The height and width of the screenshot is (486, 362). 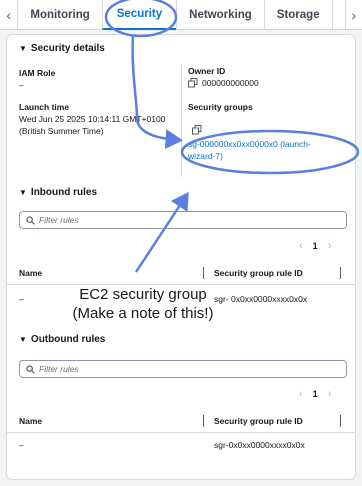 What do you see at coordinates (21, 299) in the screenshot?
I see `inbound-row-name: –` at bounding box center [21, 299].